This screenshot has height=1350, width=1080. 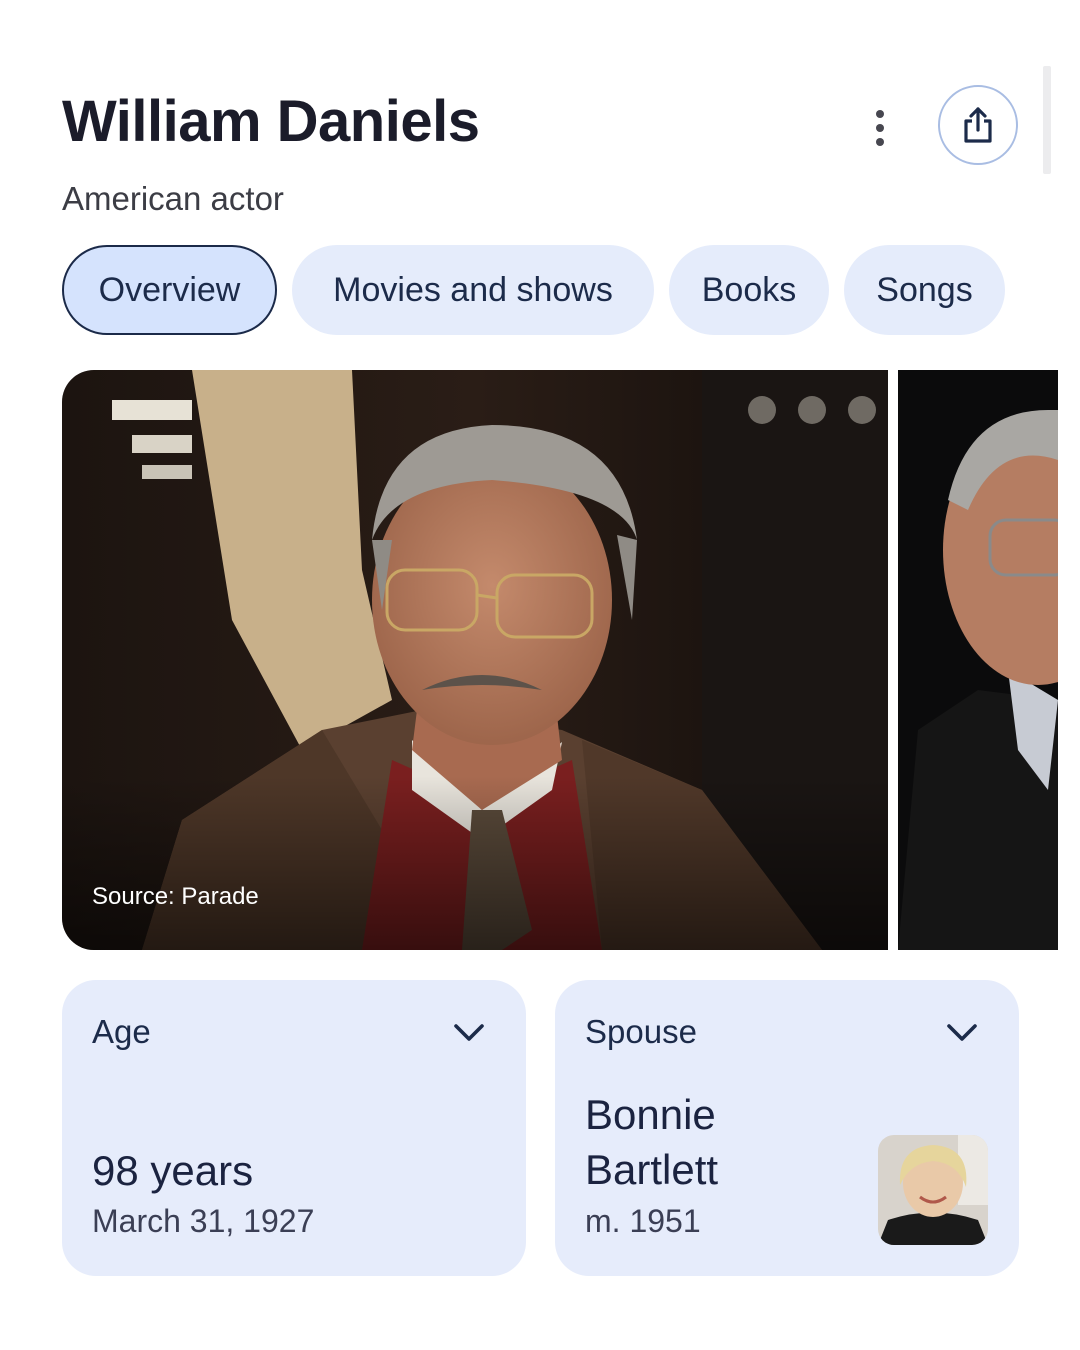 What do you see at coordinates (978, 660) in the screenshot?
I see `secondary-photo` at bounding box center [978, 660].